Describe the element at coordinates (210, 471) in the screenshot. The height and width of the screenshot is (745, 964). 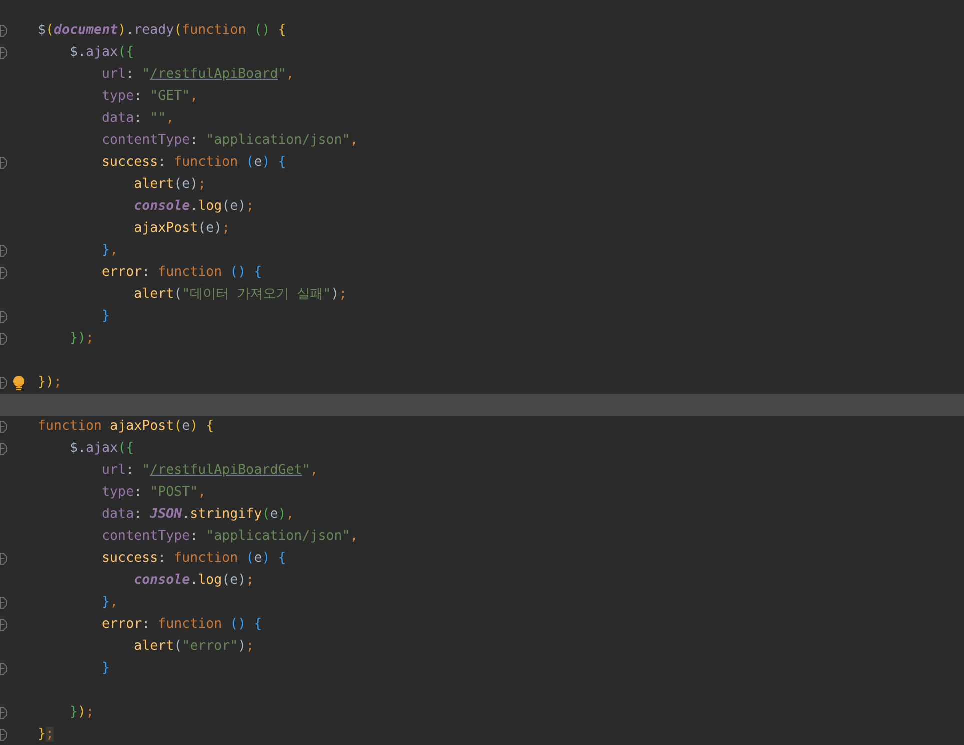
I see `code-line: url: "/restfulApiBoardGet",` at that location.